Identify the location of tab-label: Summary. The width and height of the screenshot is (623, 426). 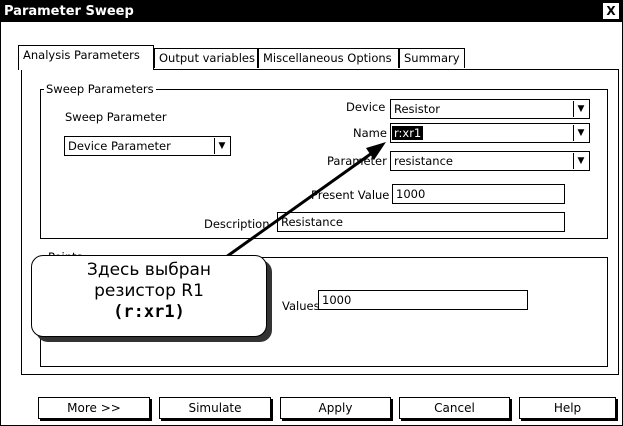
(432, 58).